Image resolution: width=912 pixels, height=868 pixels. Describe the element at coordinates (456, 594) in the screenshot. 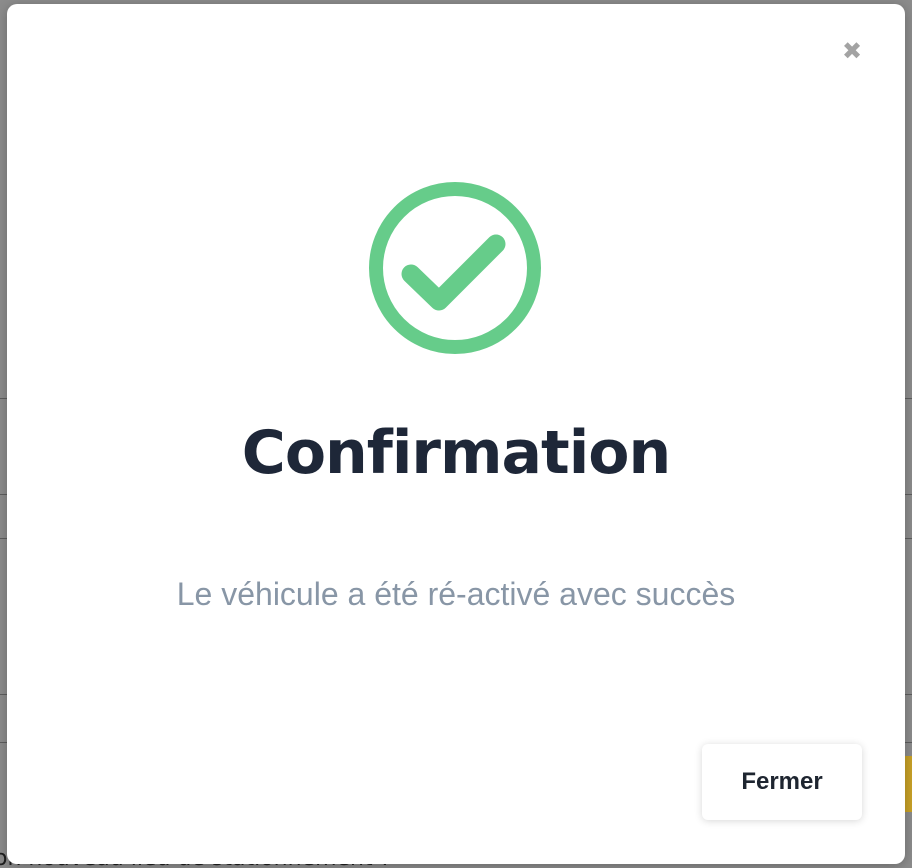

I see `modal-message: Le véhicule a été ré-activé avec succès` at that location.